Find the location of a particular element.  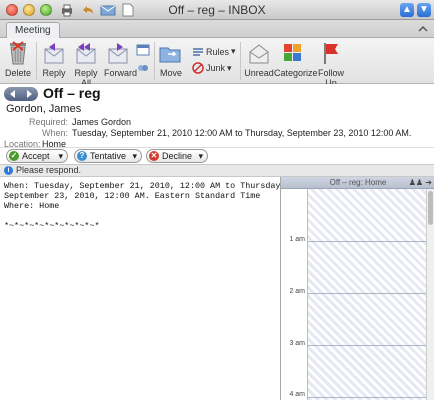

rules-button: Rules ▾ is located at coordinates (214, 51).